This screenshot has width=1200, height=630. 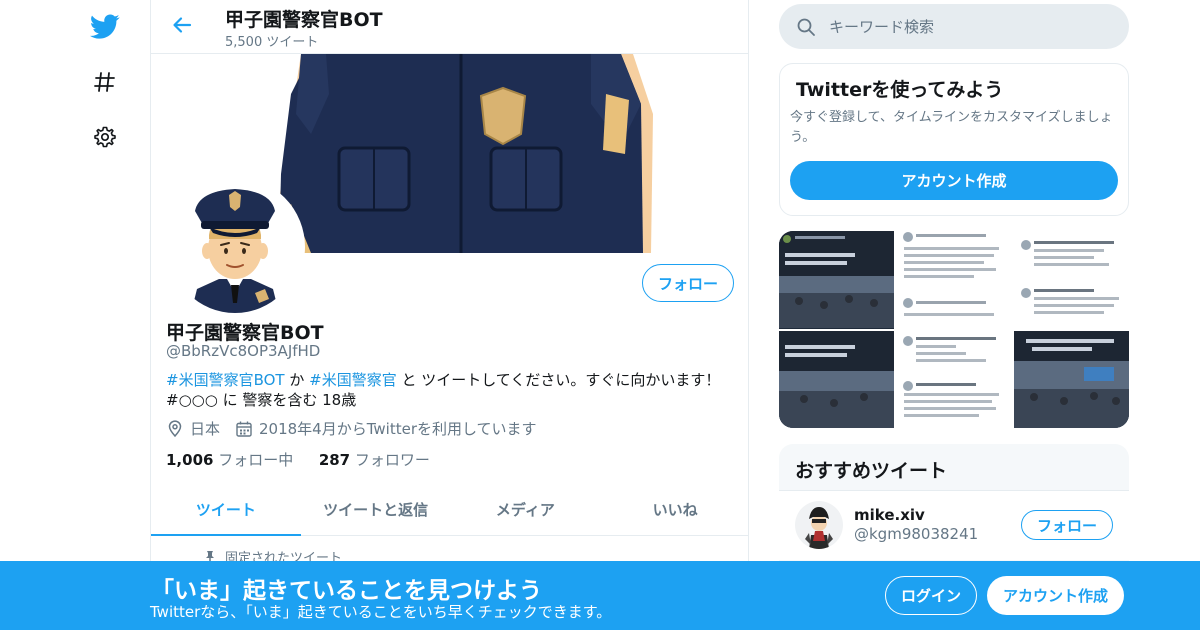 What do you see at coordinates (806, 27) in the screenshot?
I see `search-icon` at bounding box center [806, 27].